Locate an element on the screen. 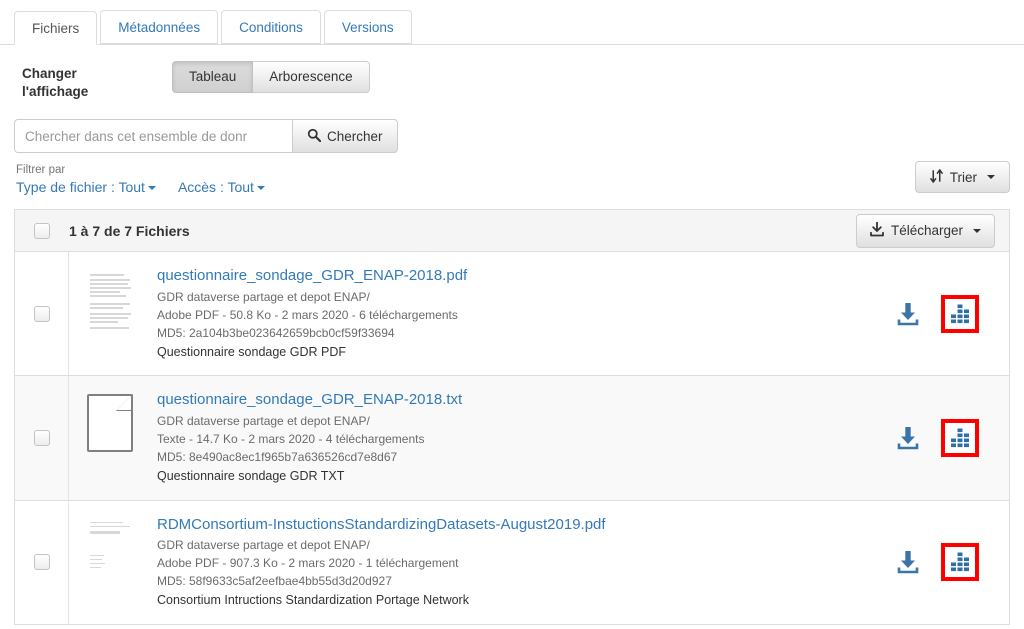 Image resolution: width=1024 pixels, height=629 pixels. display-mode-button-group: Tableau Arborescence is located at coordinates (271, 77).